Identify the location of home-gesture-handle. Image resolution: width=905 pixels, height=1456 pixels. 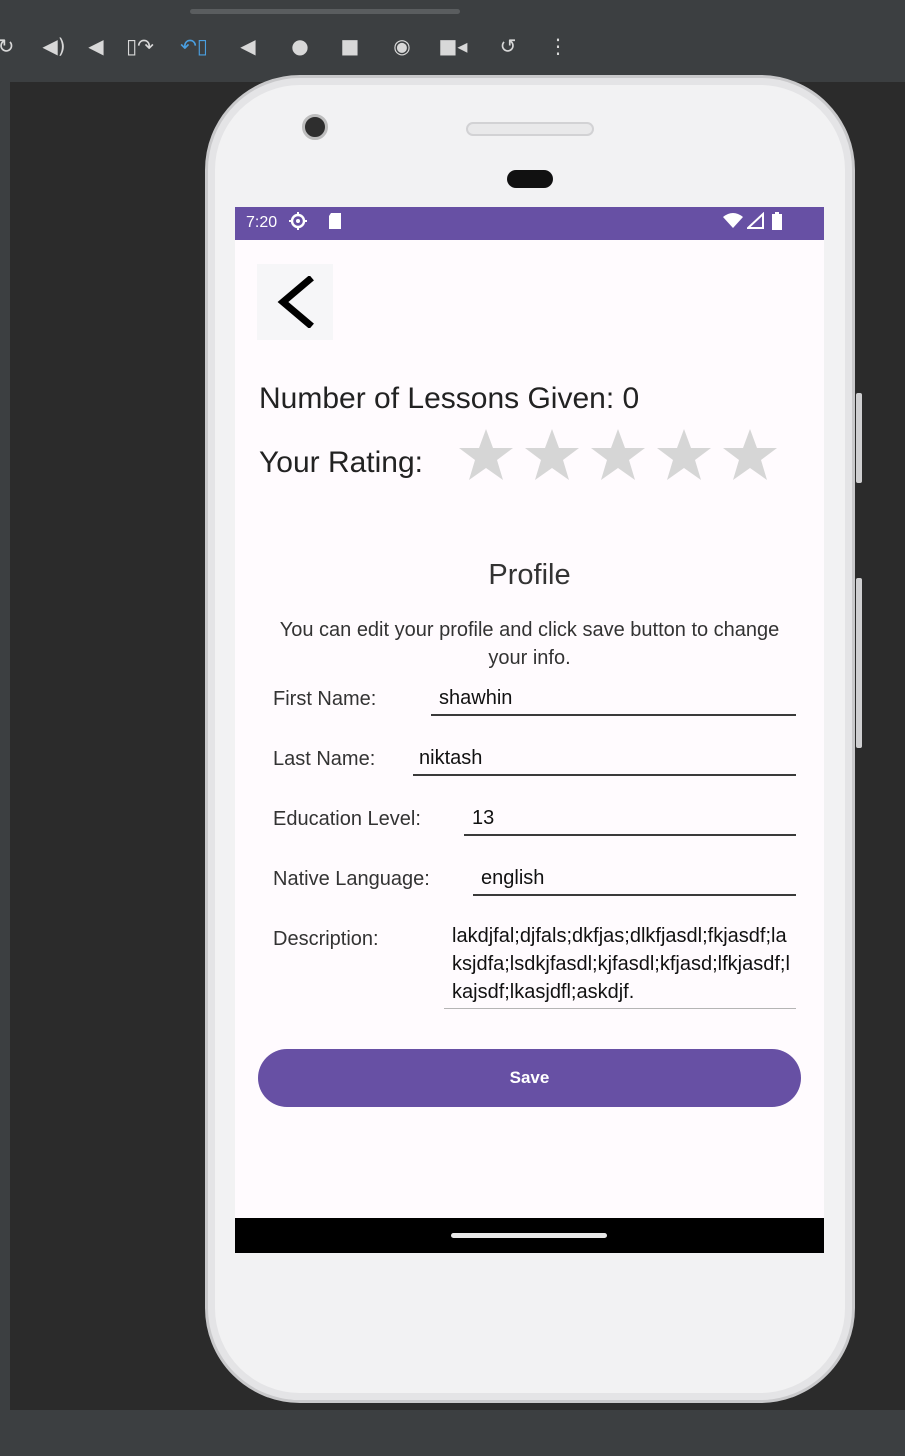
(529, 1235).